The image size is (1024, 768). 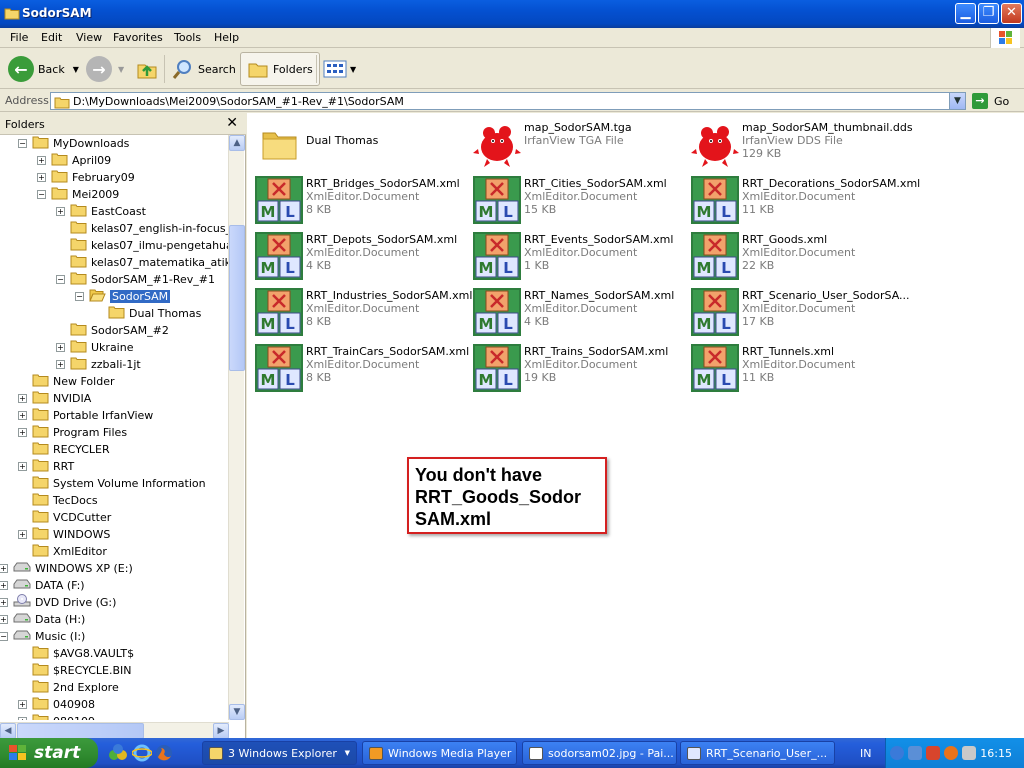 I want to click on folder-tree-horizontal-scrollbar: ◀ ▶, so click(x=114, y=730).